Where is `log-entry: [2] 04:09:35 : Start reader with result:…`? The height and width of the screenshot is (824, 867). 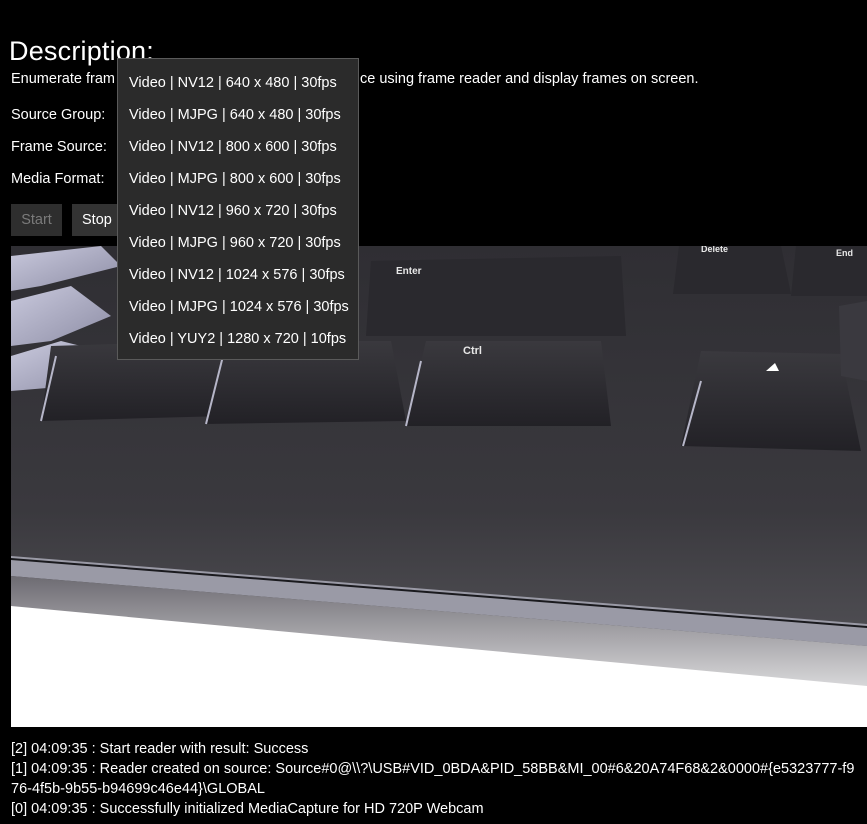
log-entry: [2] 04:09:35 : Start reader with result:… is located at coordinates (160, 749).